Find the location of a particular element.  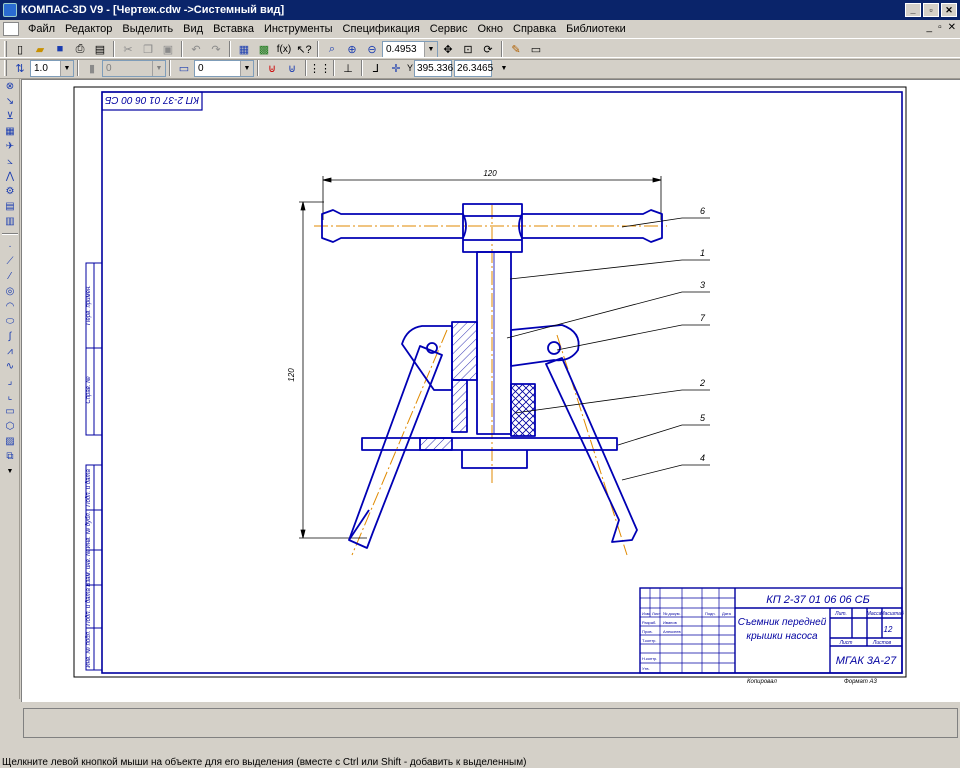

menu-view: Вид is located at coordinates (193, 29).